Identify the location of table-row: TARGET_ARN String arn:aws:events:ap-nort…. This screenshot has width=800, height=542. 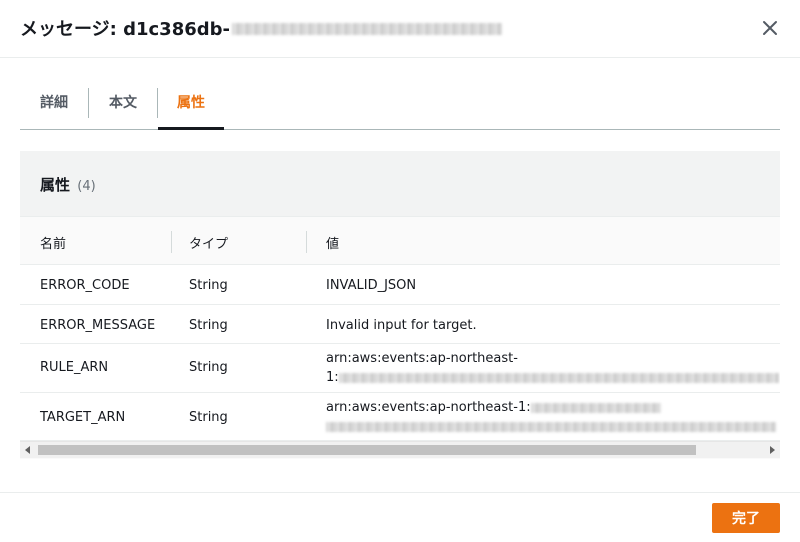
(400, 417).